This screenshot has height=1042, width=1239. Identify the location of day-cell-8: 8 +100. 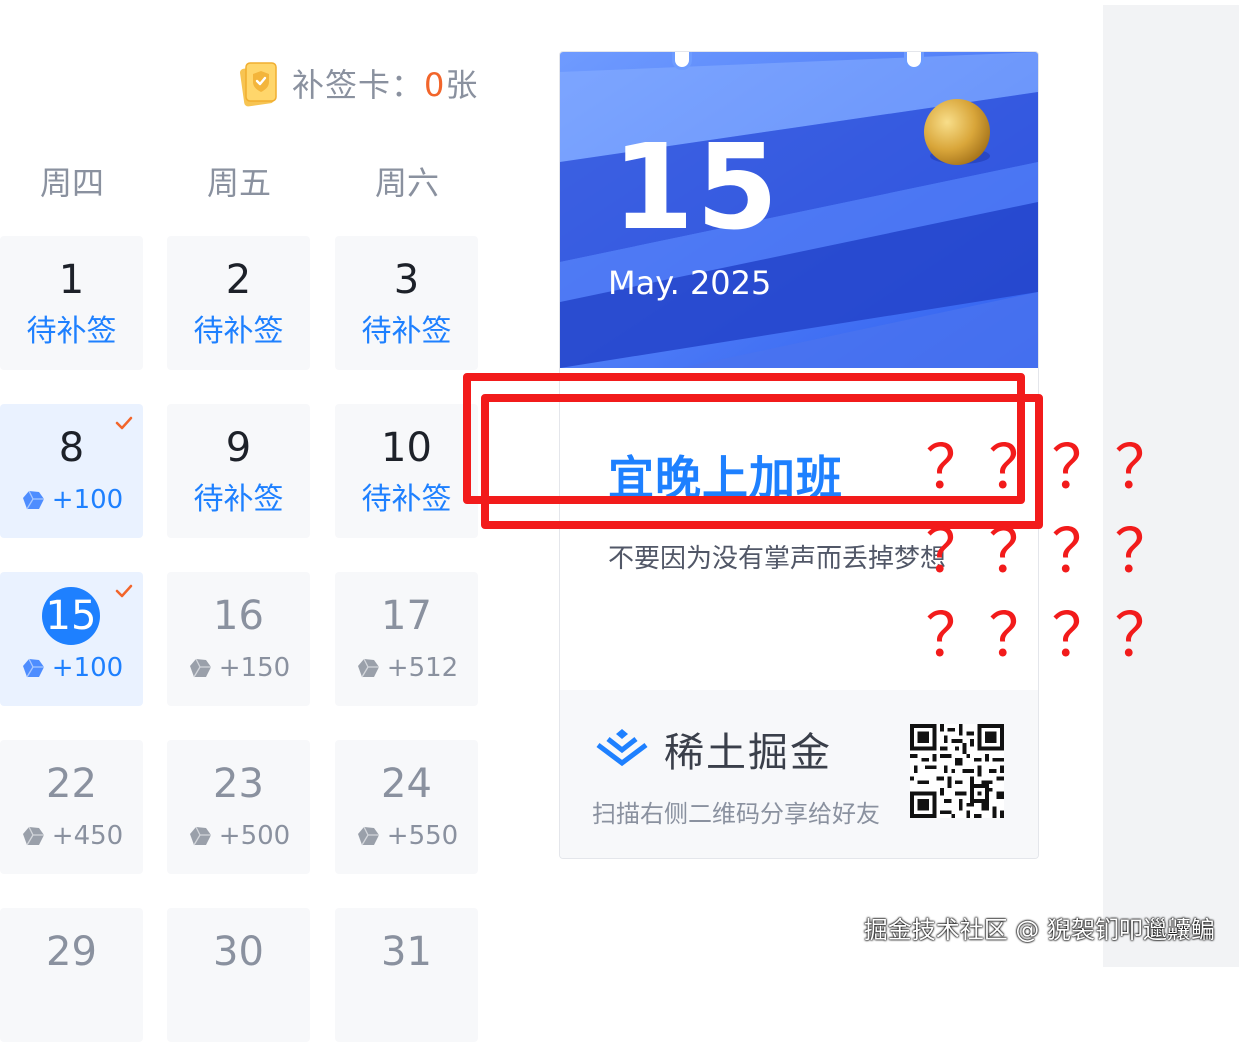
(71, 471).